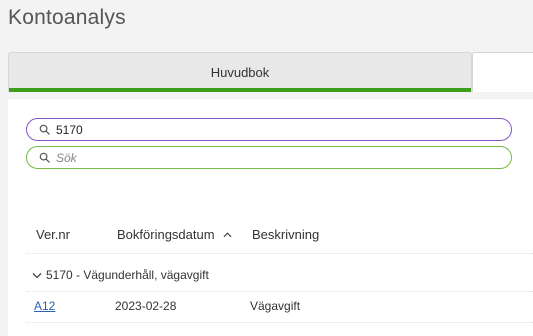 The height and width of the screenshot is (336, 533). I want to click on tab-bar: Huvudbok, so click(270, 72).